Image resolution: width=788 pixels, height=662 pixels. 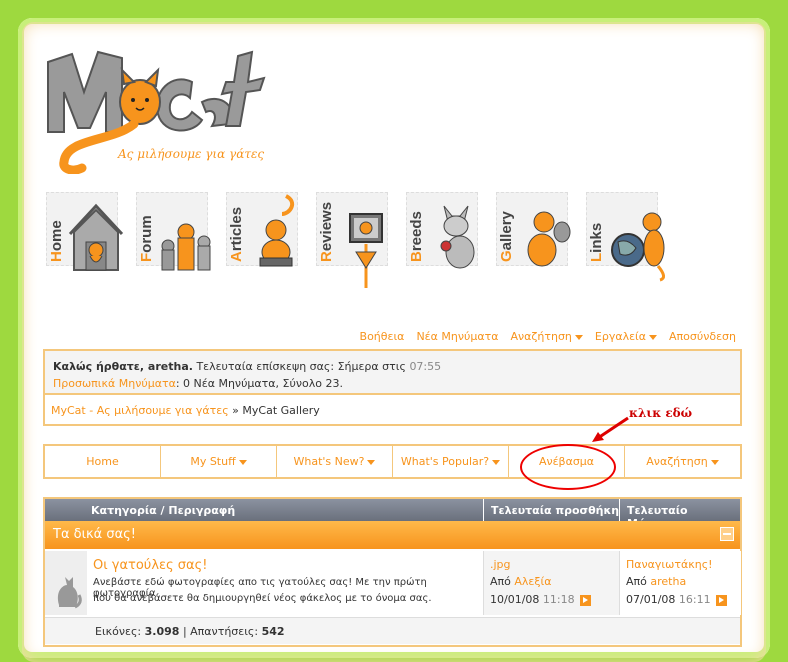 What do you see at coordinates (727, 534) in the screenshot?
I see `collapse-icon` at bounding box center [727, 534].